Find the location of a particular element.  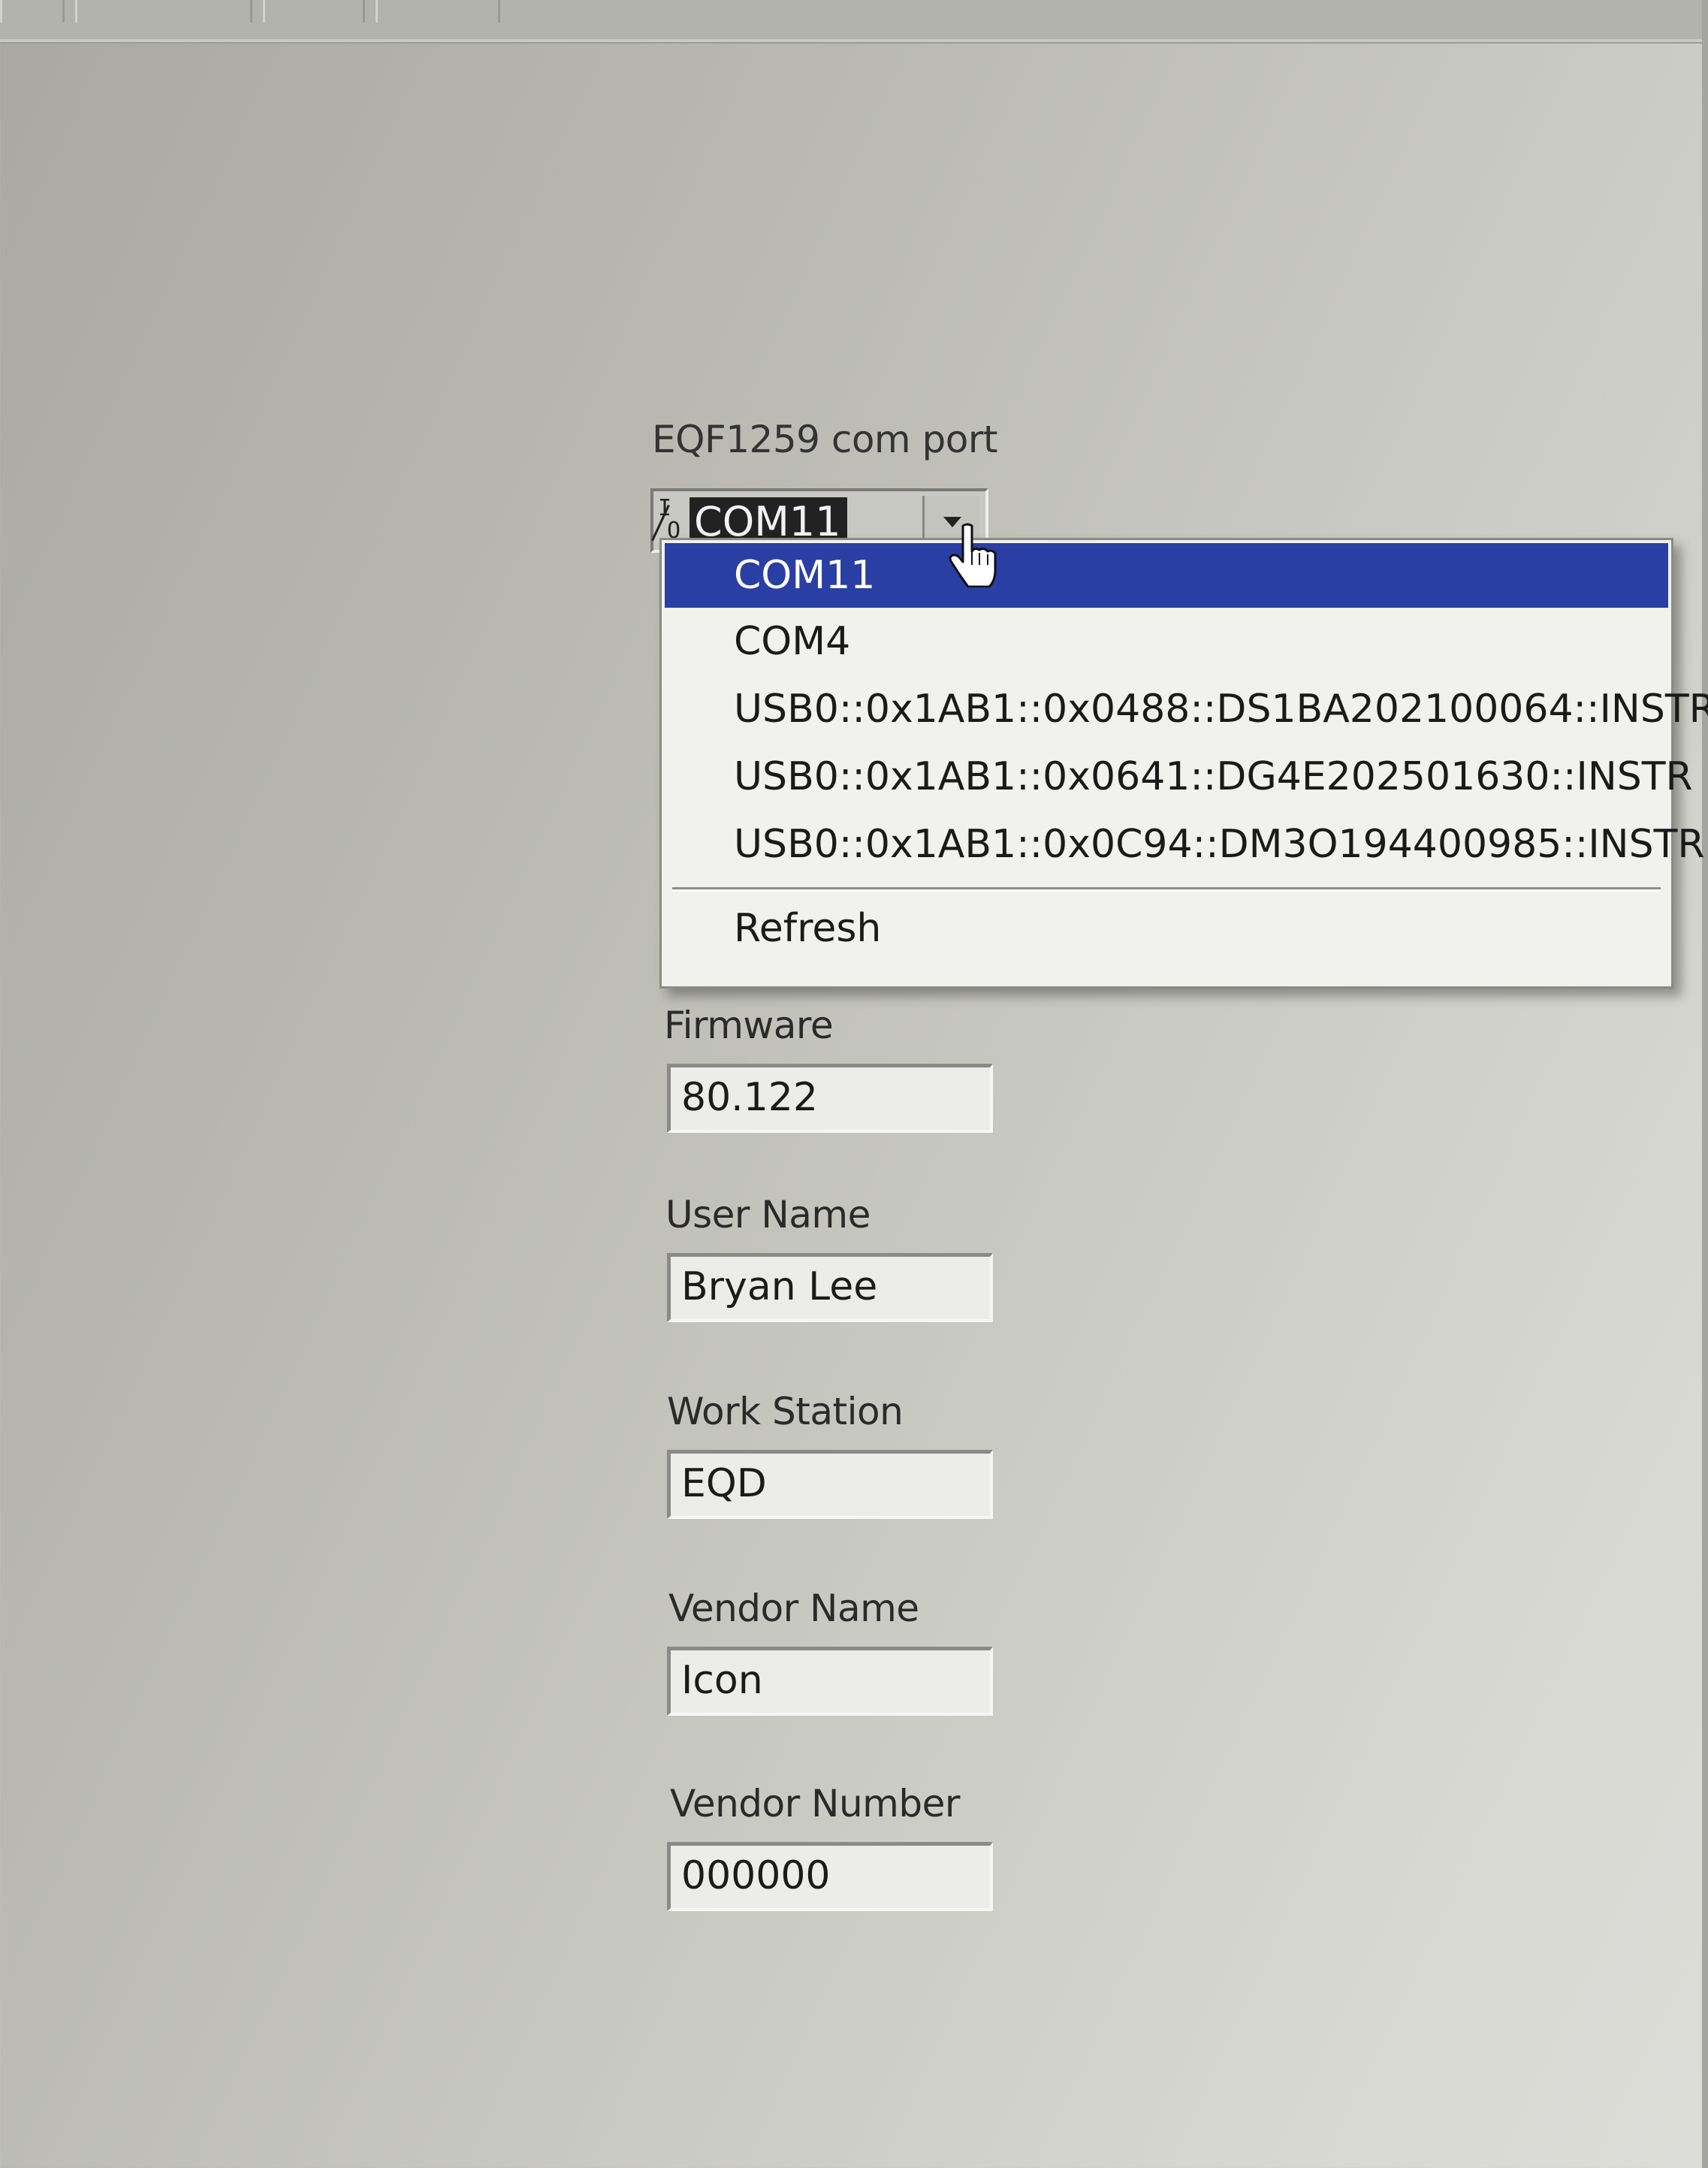

firmware-field: 80.122 is located at coordinates (830, 1098).